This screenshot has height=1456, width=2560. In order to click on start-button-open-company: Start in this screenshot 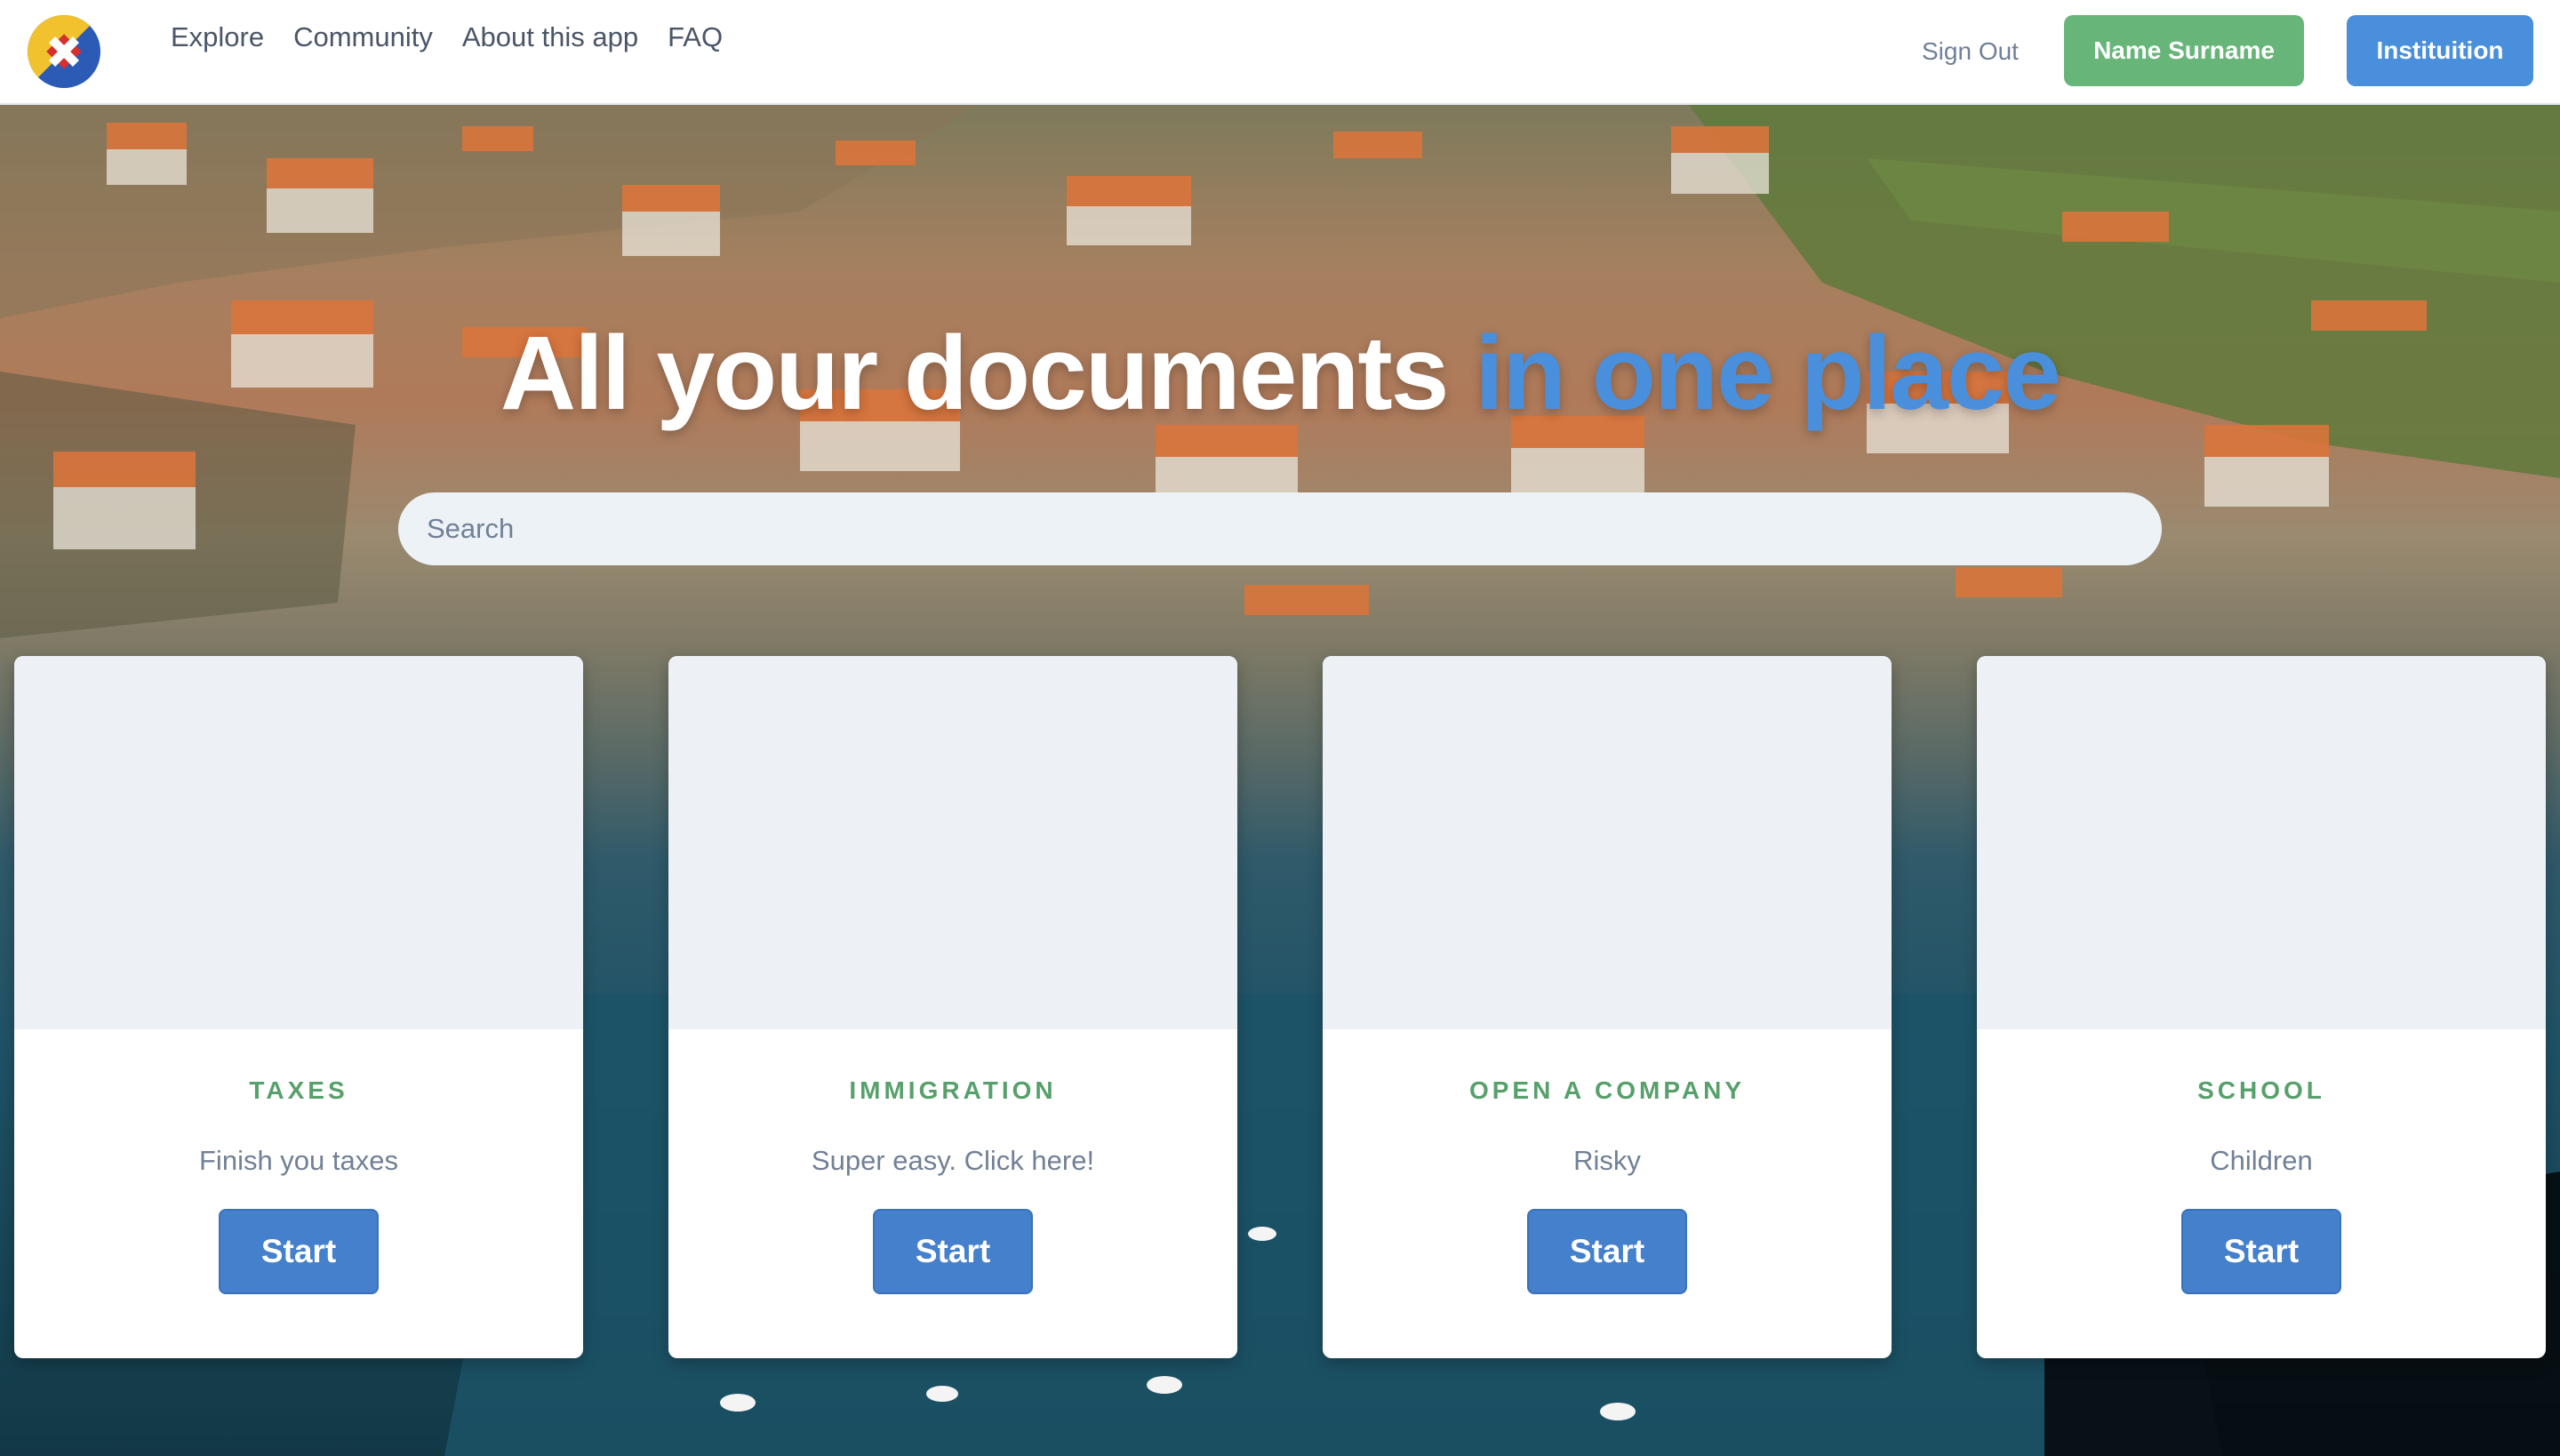, I will do `click(1607, 1251)`.